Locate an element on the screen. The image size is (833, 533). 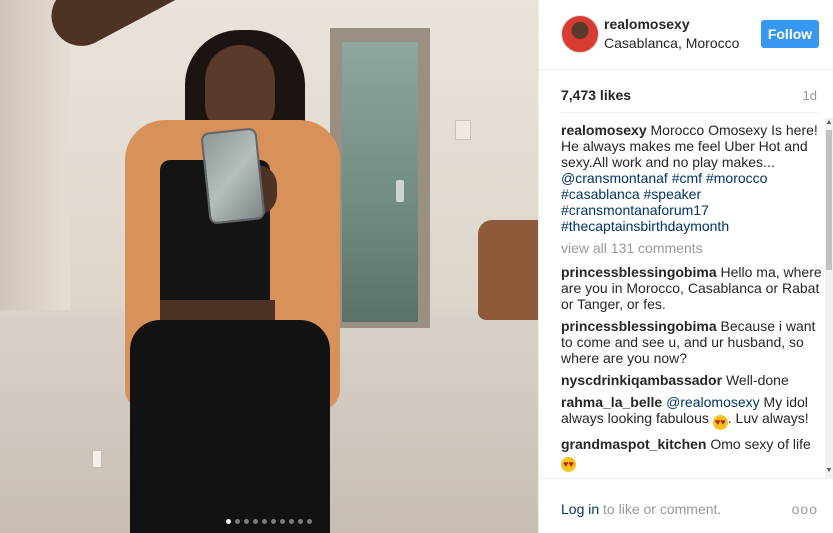
login-prompt: Log in to like or comment. is located at coordinates (641, 509).